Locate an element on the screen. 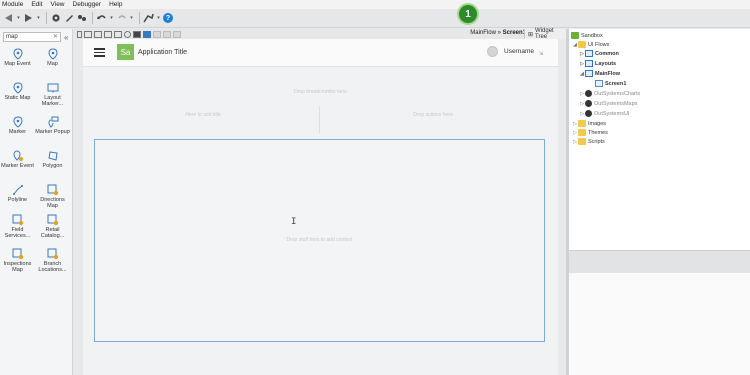  tree-item-layouts: ▷ Layouts is located at coordinates (597, 63).